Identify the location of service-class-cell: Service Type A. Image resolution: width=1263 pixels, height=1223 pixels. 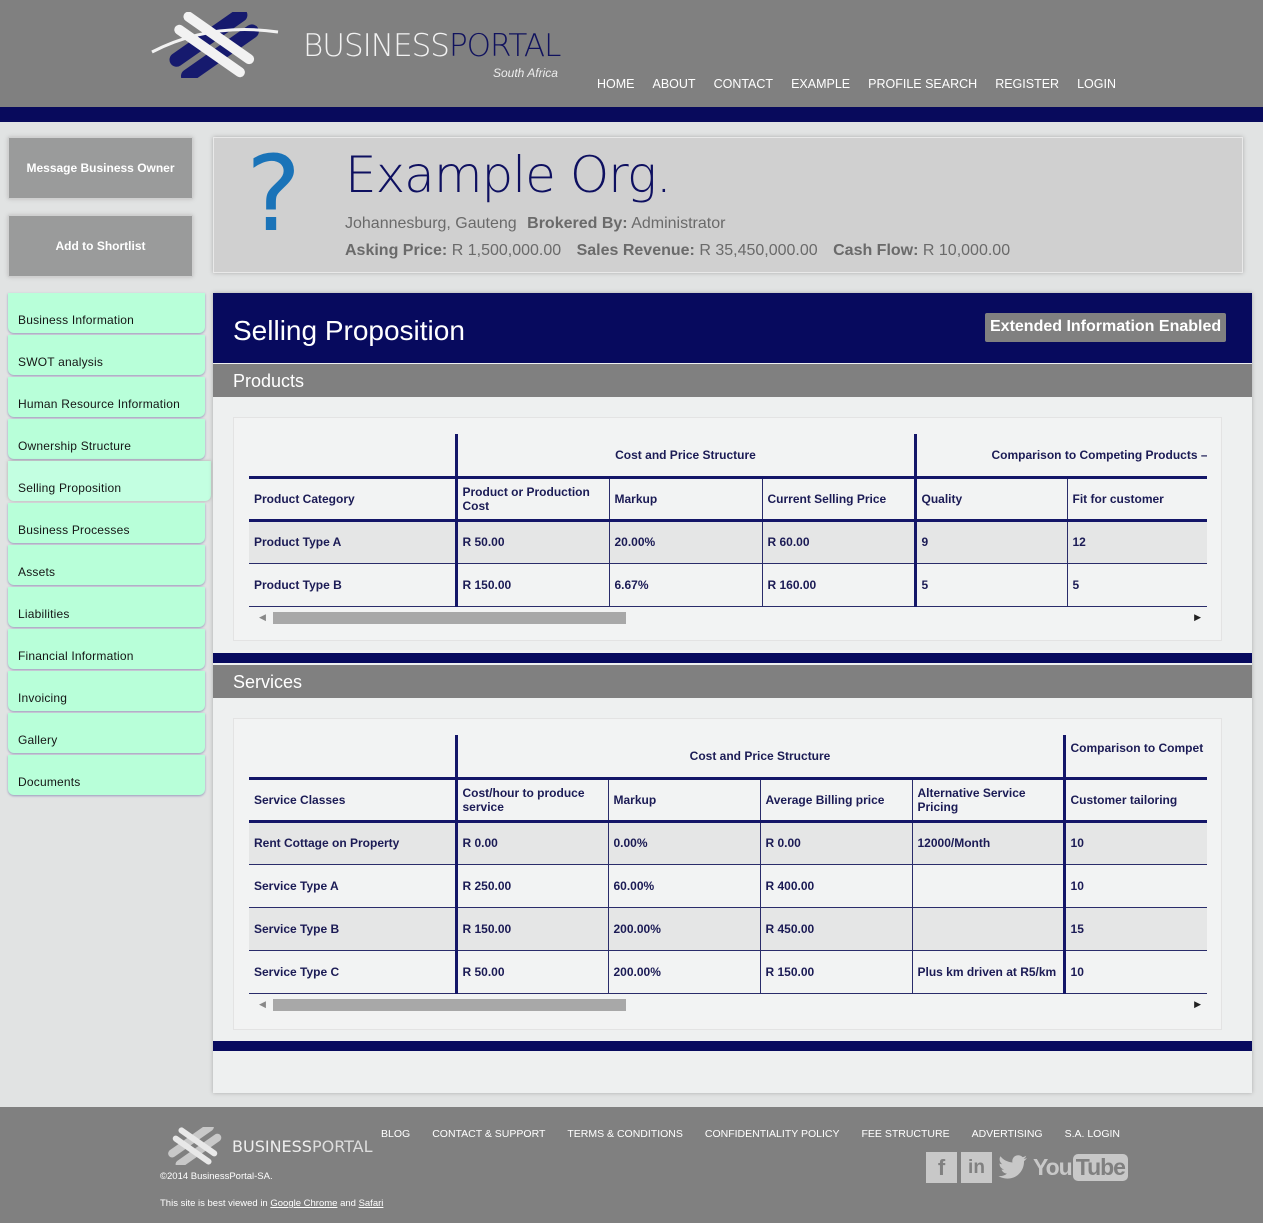
(352, 886).